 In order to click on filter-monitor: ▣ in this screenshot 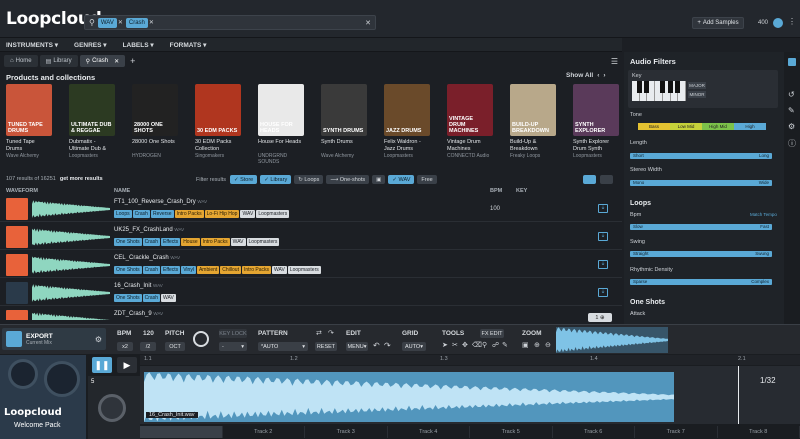, I will do `click(379, 179)`.